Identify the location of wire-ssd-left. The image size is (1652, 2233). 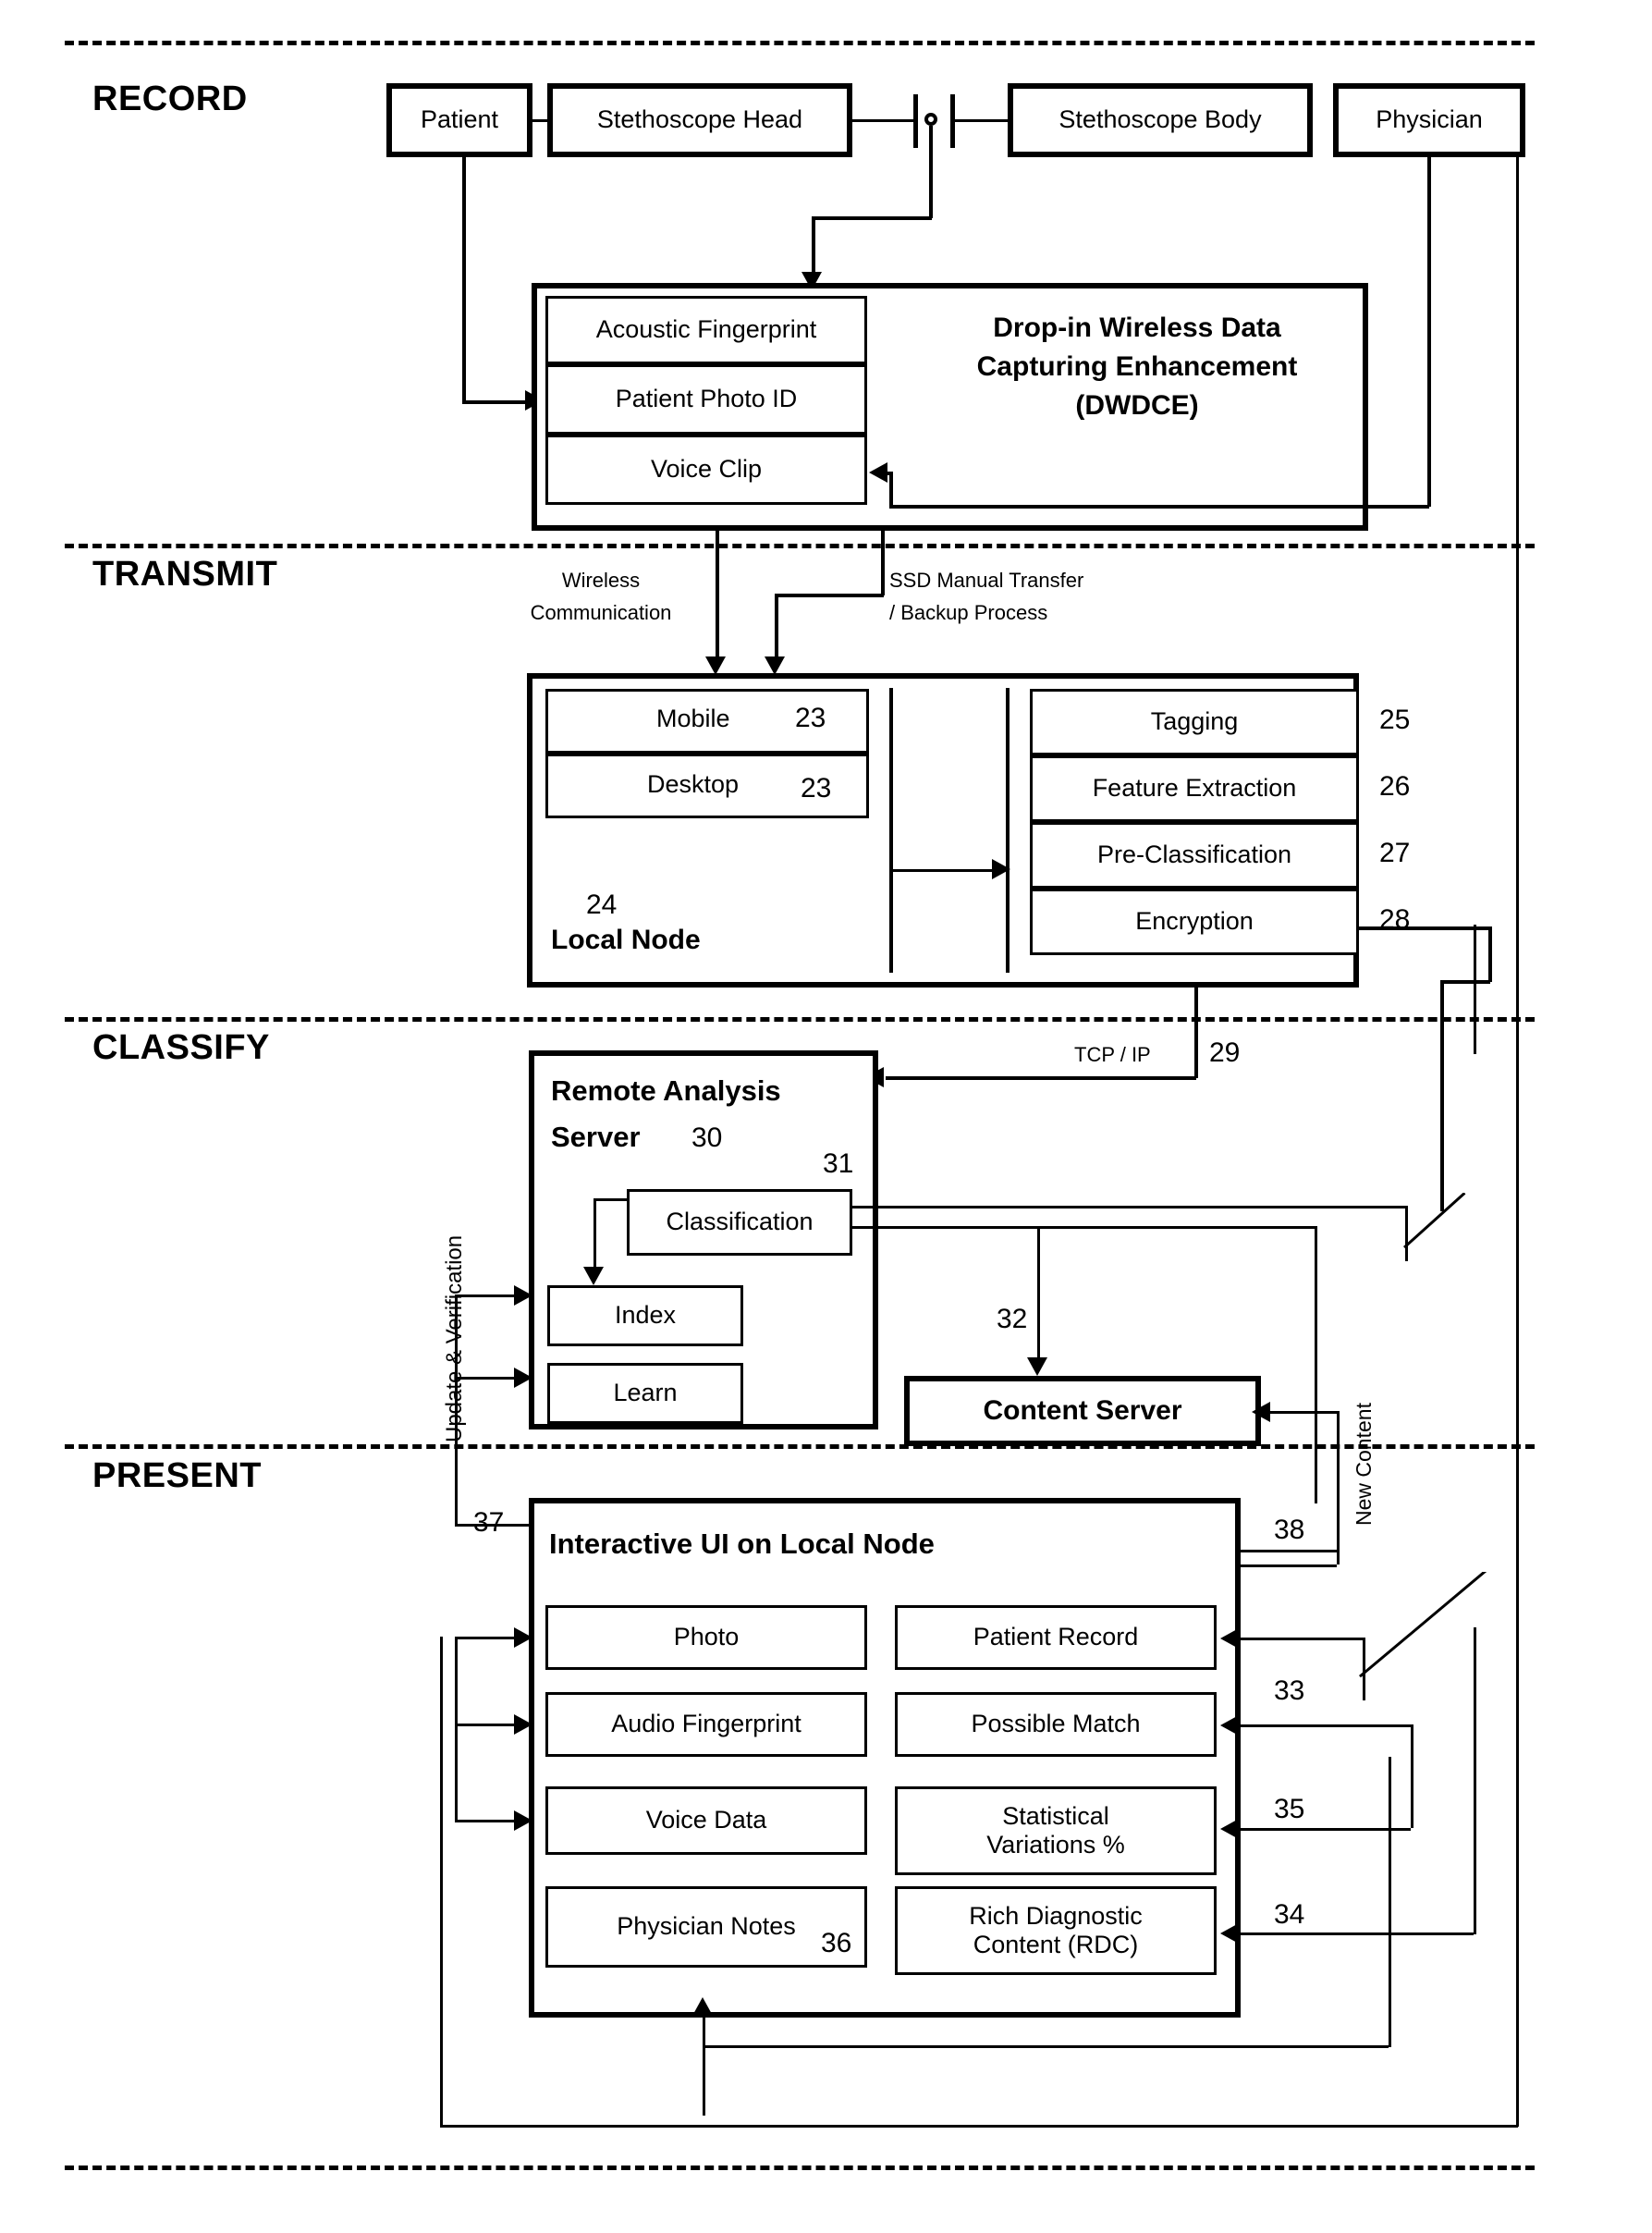
(829, 595).